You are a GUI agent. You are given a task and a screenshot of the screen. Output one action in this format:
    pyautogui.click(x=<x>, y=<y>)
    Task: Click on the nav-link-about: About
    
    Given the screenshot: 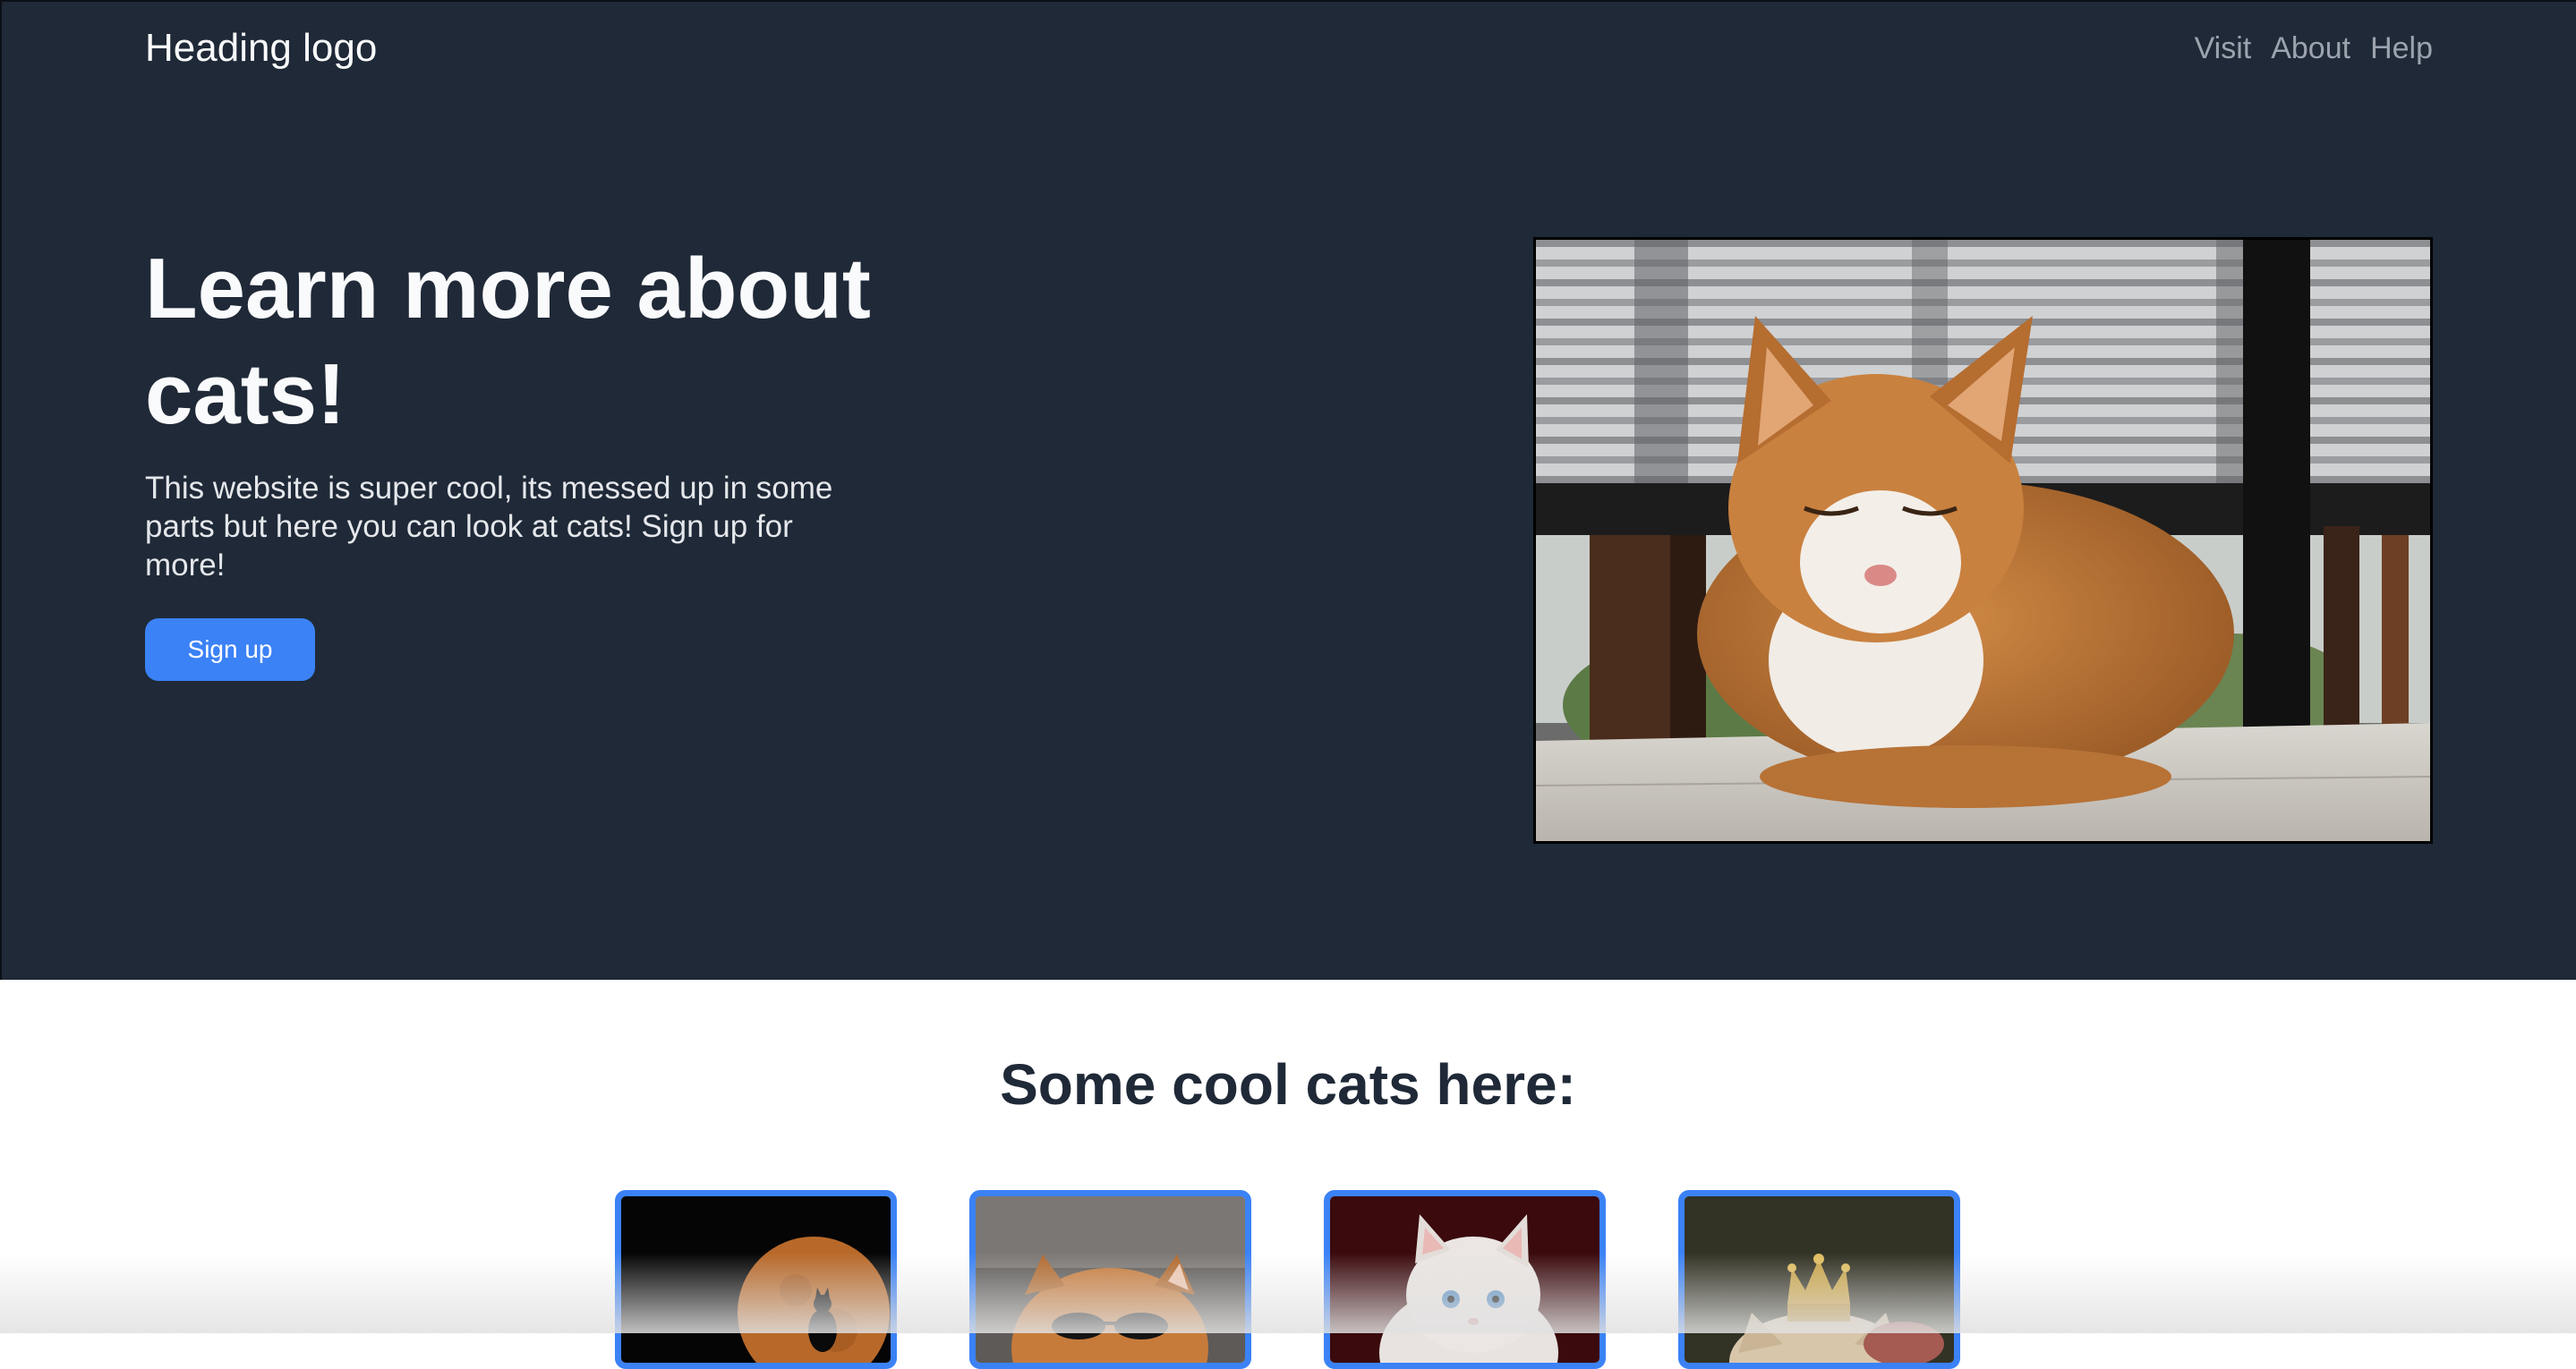 What is the action you would take?
    pyautogui.click(x=2310, y=48)
    